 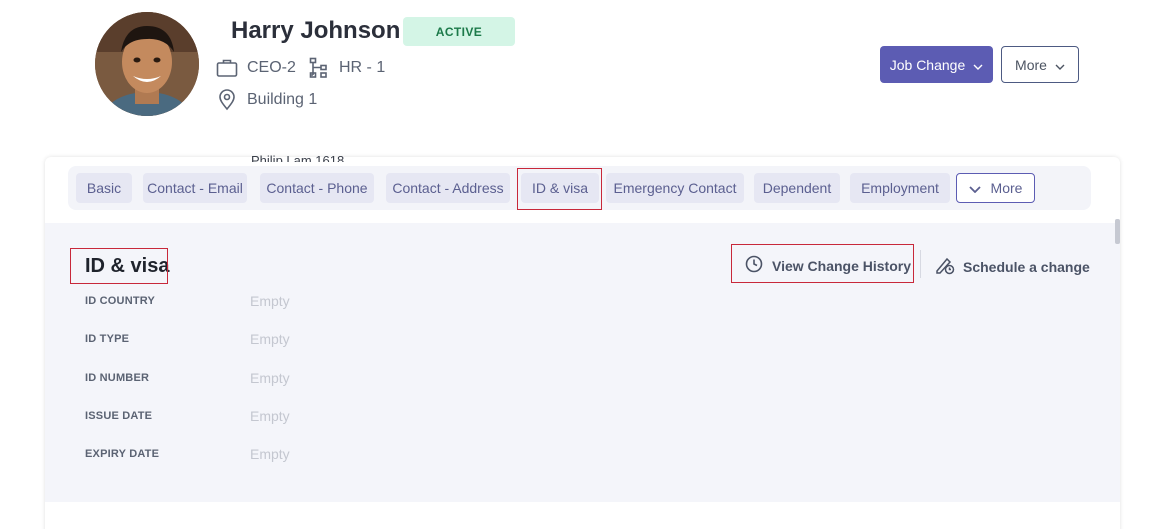 What do you see at coordinates (122, 454) in the screenshot?
I see `field-label-expiry-date: EXPIRY DATE` at bounding box center [122, 454].